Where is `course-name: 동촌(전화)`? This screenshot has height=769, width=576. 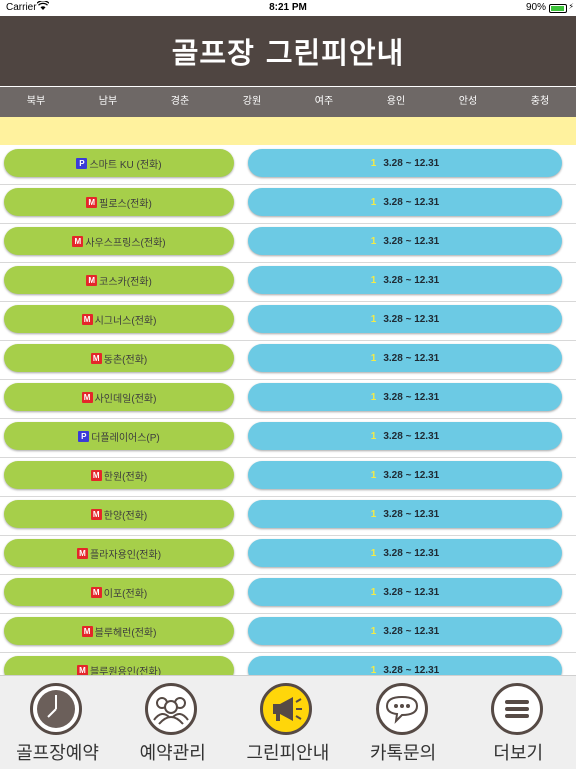
course-name: 동촌(전화) is located at coordinates (125, 360).